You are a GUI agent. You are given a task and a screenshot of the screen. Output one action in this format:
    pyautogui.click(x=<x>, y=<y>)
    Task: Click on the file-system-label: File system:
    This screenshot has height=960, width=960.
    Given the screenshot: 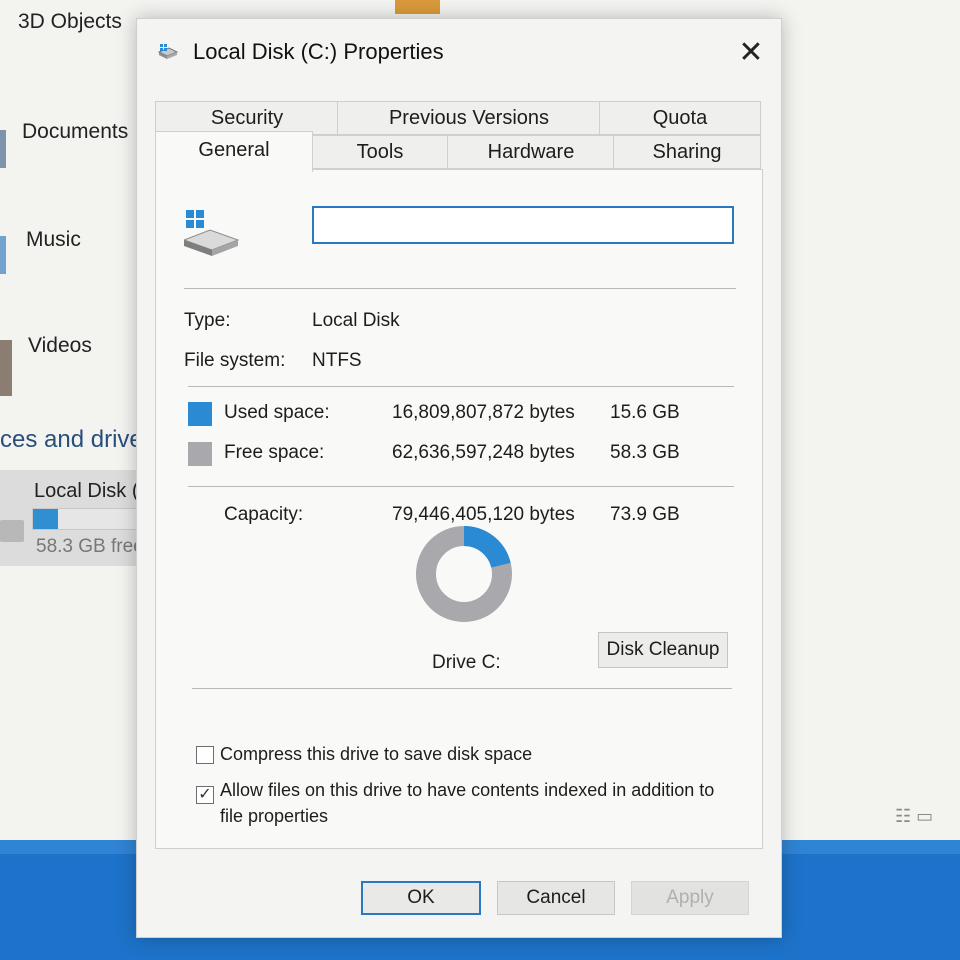 What is the action you would take?
    pyautogui.click(x=235, y=360)
    